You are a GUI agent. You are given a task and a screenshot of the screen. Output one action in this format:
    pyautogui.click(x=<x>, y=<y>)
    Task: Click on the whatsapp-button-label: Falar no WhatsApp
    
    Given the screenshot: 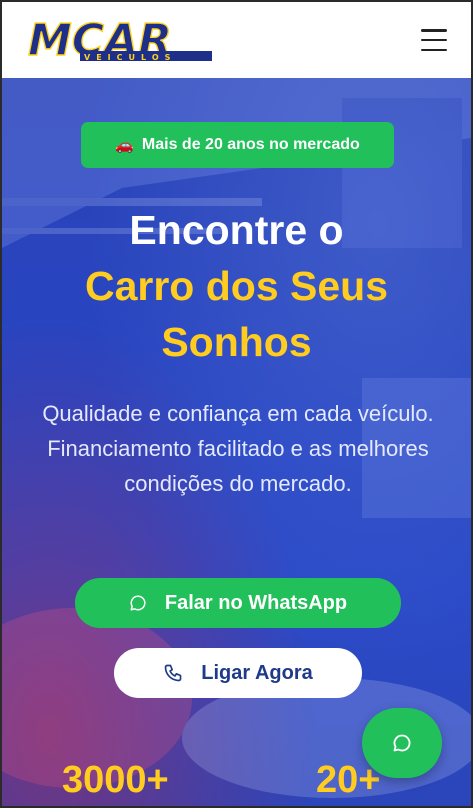 What is the action you would take?
    pyautogui.click(x=256, y=602)
    